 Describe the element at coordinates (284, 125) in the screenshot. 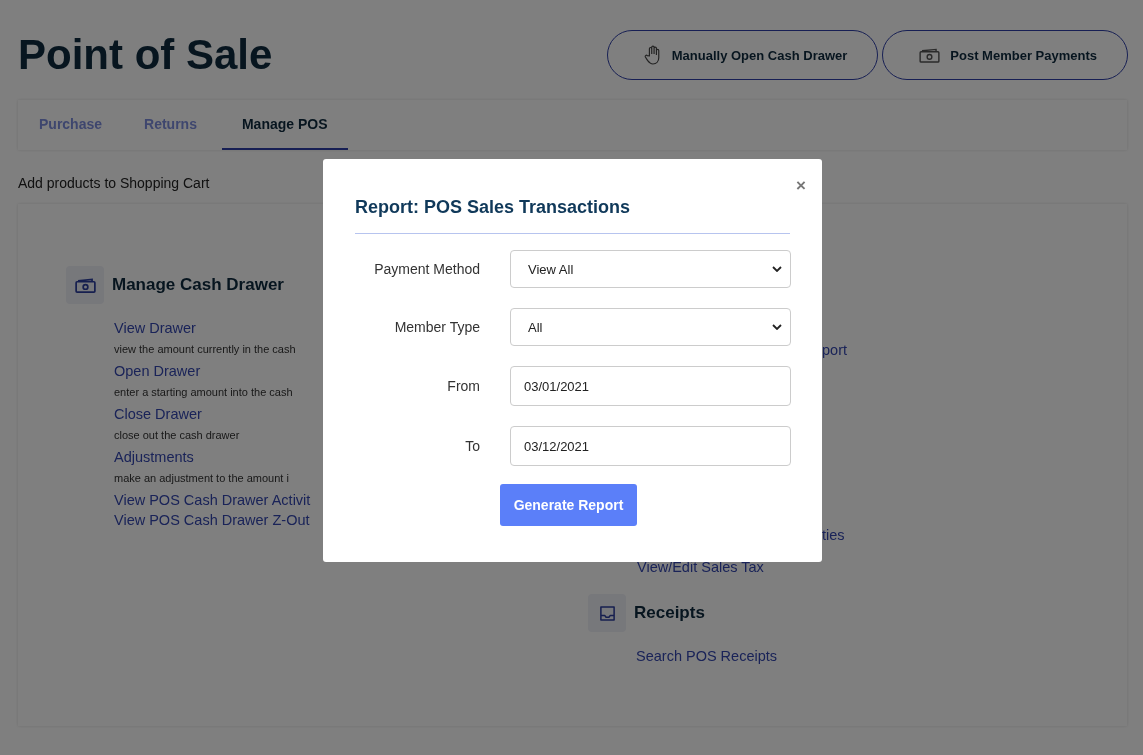

I see `tab: Manage POS` at that location.